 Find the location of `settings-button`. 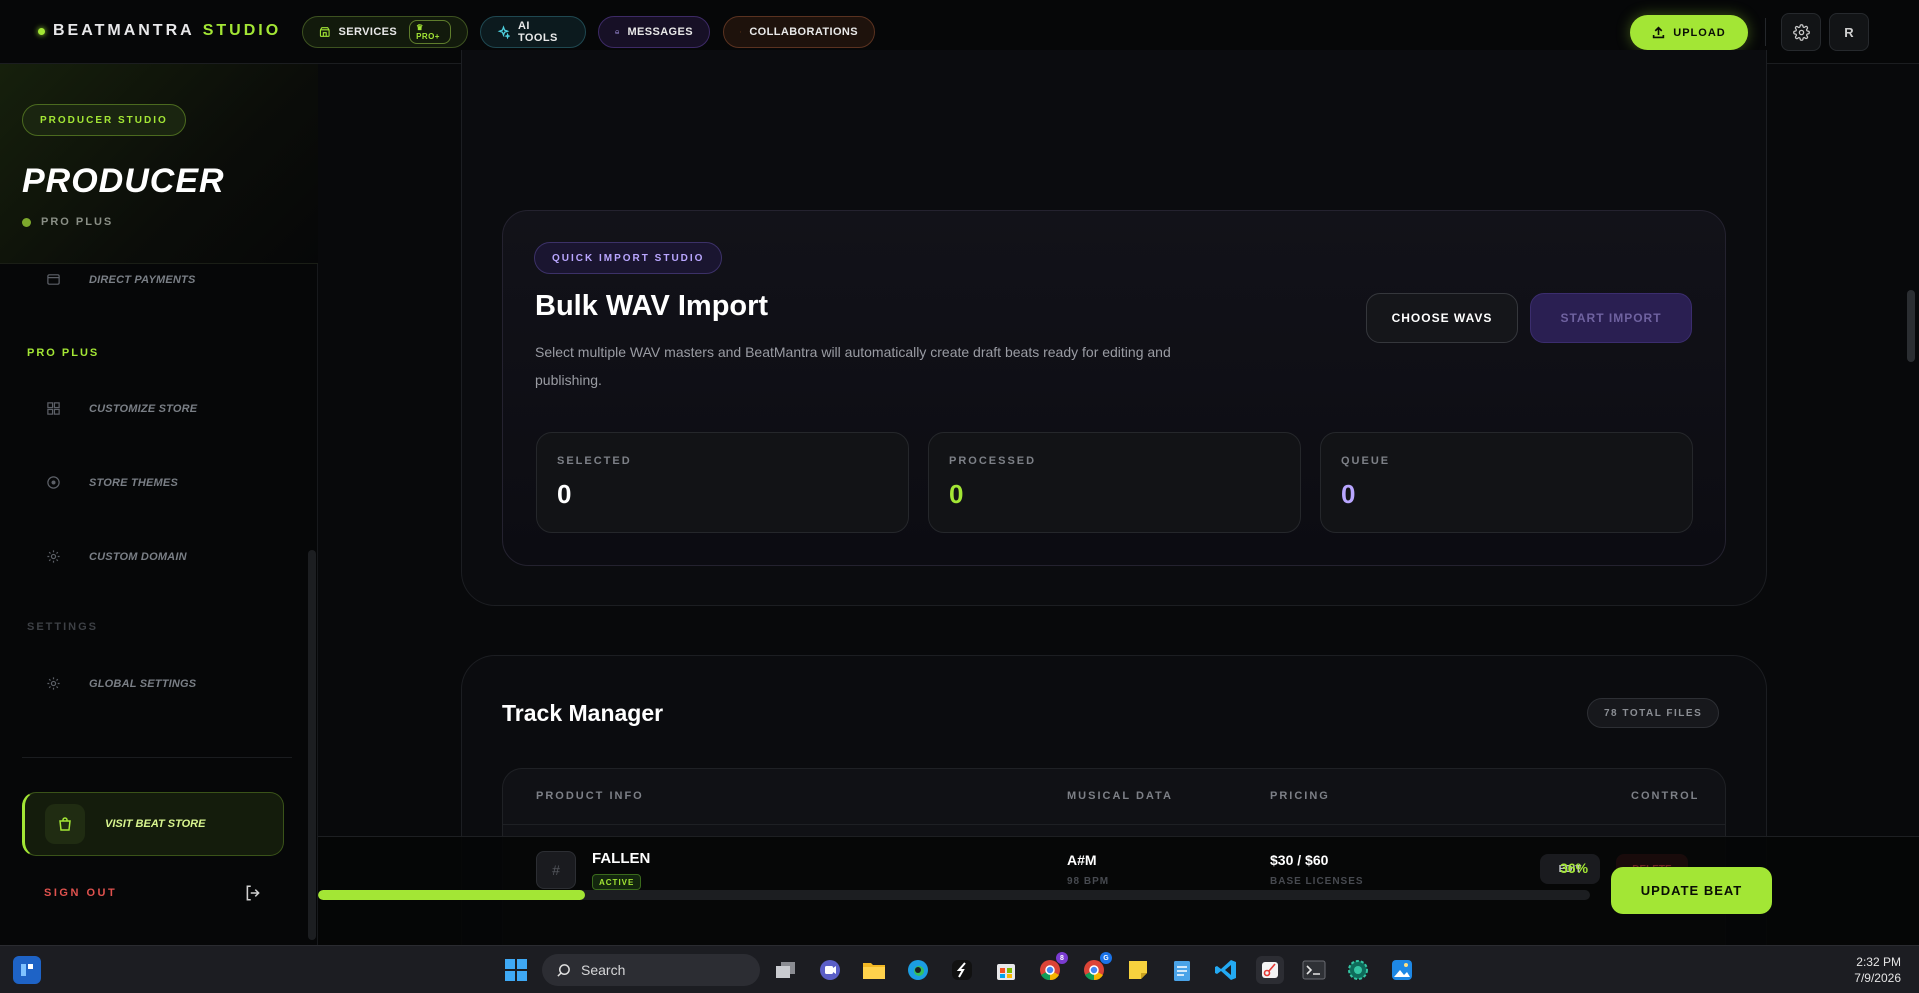

settings-button is located at coordinates (1801, 32).